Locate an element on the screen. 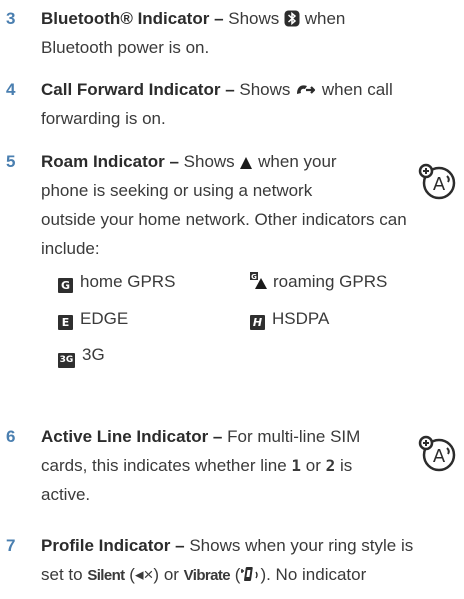 This screenshot has width=464, height=599. gprs-home-icon: G is located at coordinates (65, 285).